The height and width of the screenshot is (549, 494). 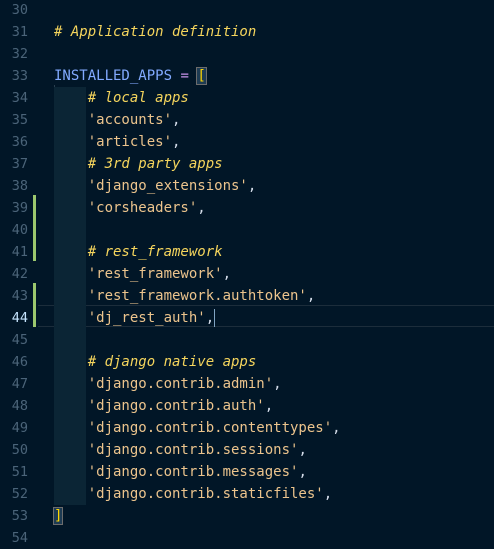 I want to click on code-line: 50 'django.contrib.sessions',, so click(x=247, y=450).